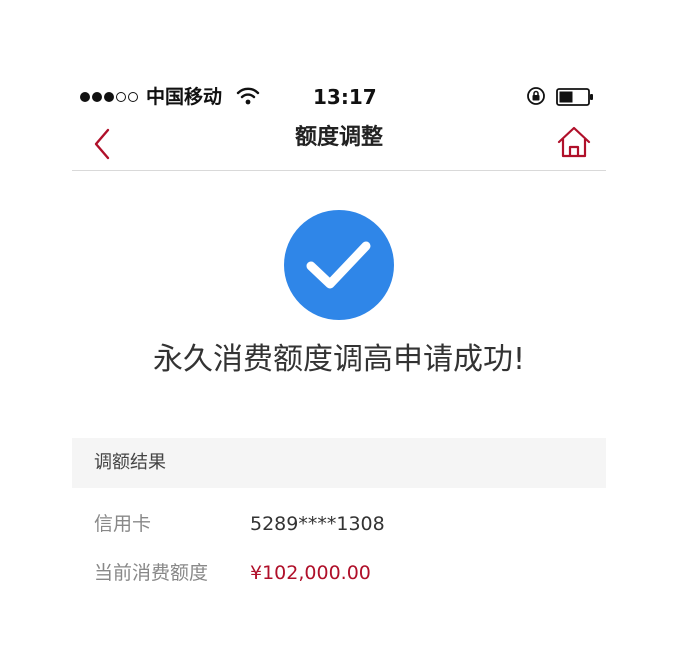 This screenshot has width=682, height=670. Describe the element at coordinates (109, 97) in the screenshot. I see `signal-strength-icon` at that location.